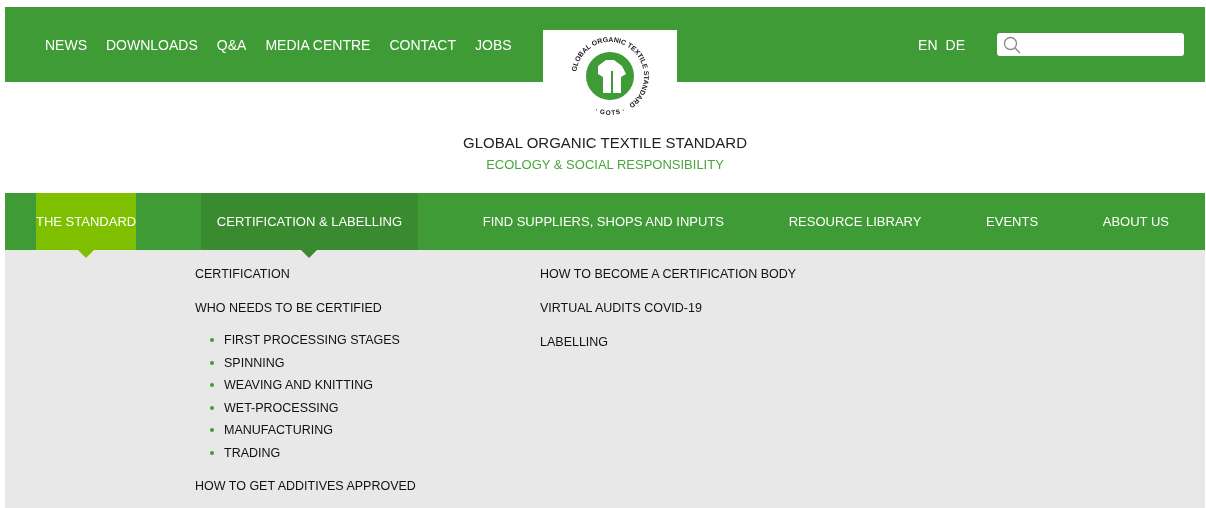 This screenshot has width=1206, height=508. What do you see at coordinates (668, 274) in the screenshot?
I see `menu-item: HOW TO BECOME A CERTIFICATION BODY` at bounding box center [668, 274].